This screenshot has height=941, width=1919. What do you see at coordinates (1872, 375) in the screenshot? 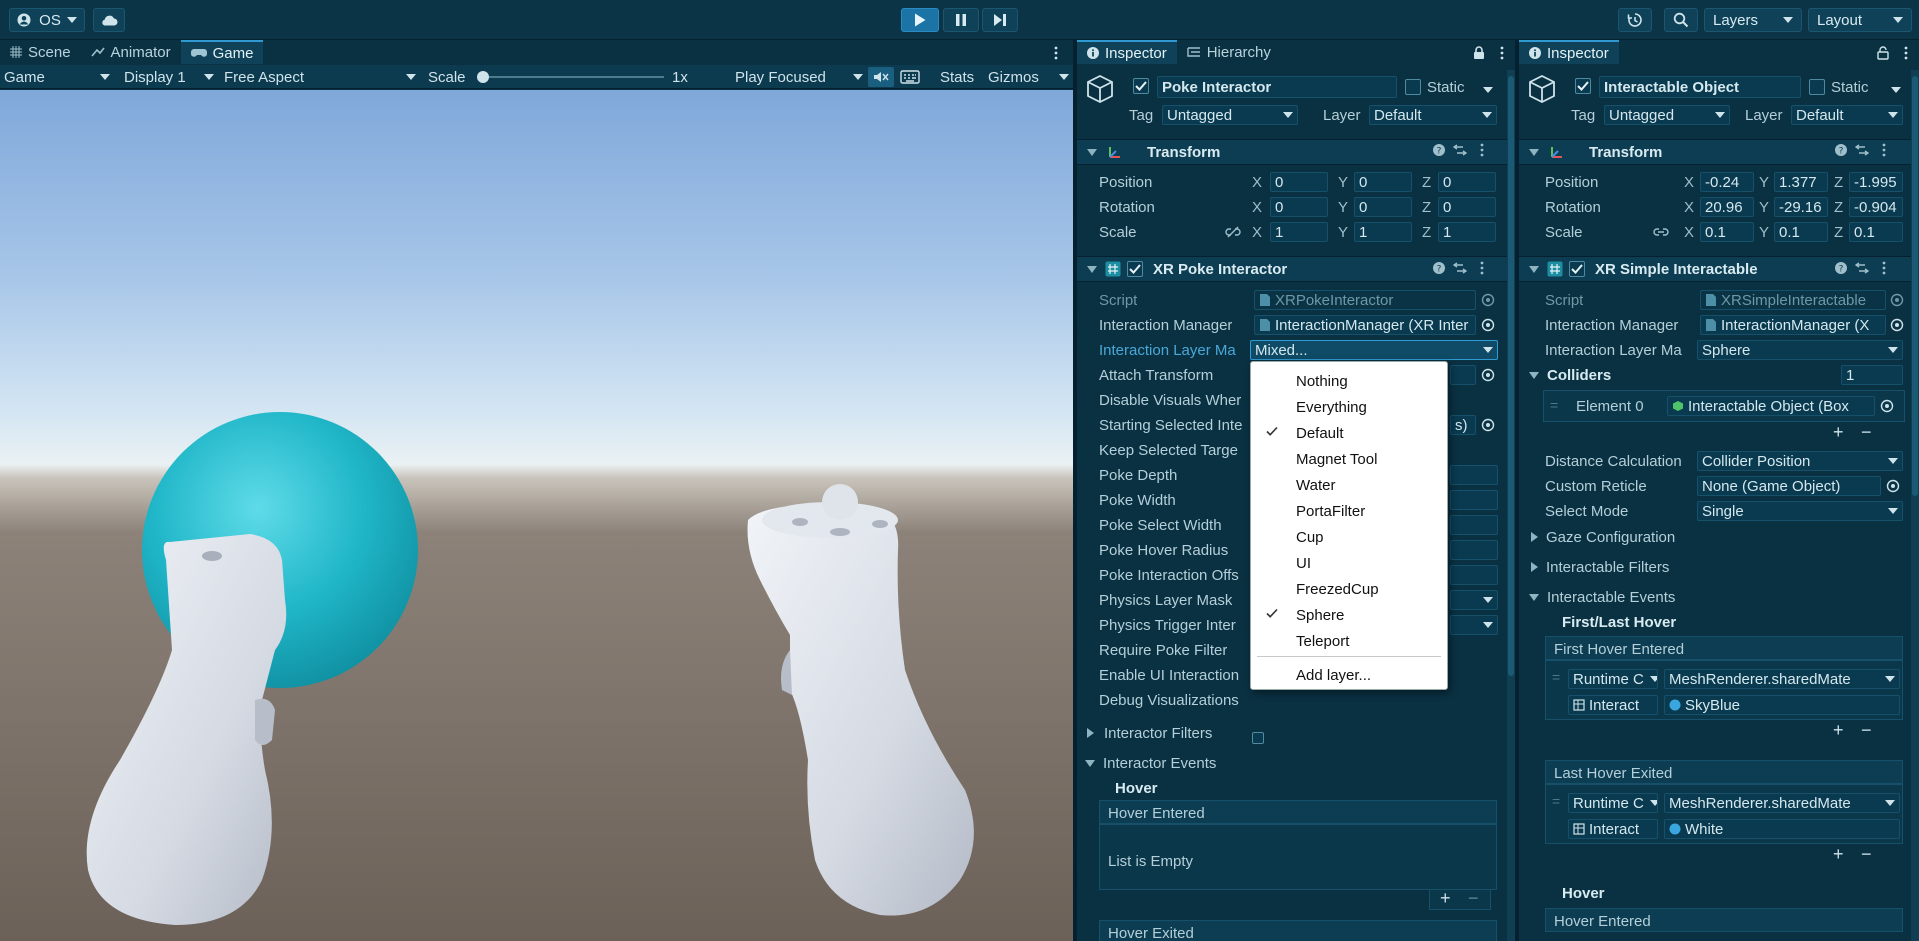
I see `colliders-count-input: 1` at bounding box center [1872, 375].